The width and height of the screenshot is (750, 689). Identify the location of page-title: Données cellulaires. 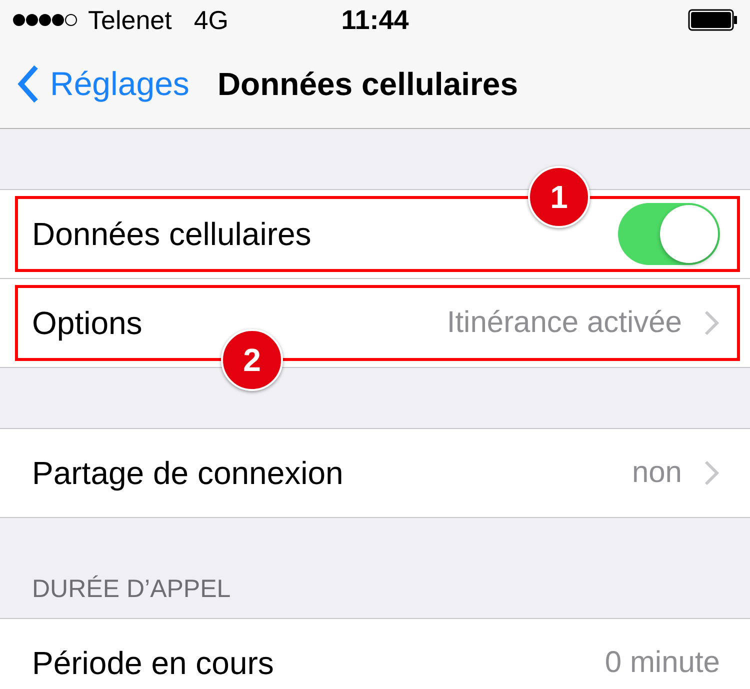
(367, 84).